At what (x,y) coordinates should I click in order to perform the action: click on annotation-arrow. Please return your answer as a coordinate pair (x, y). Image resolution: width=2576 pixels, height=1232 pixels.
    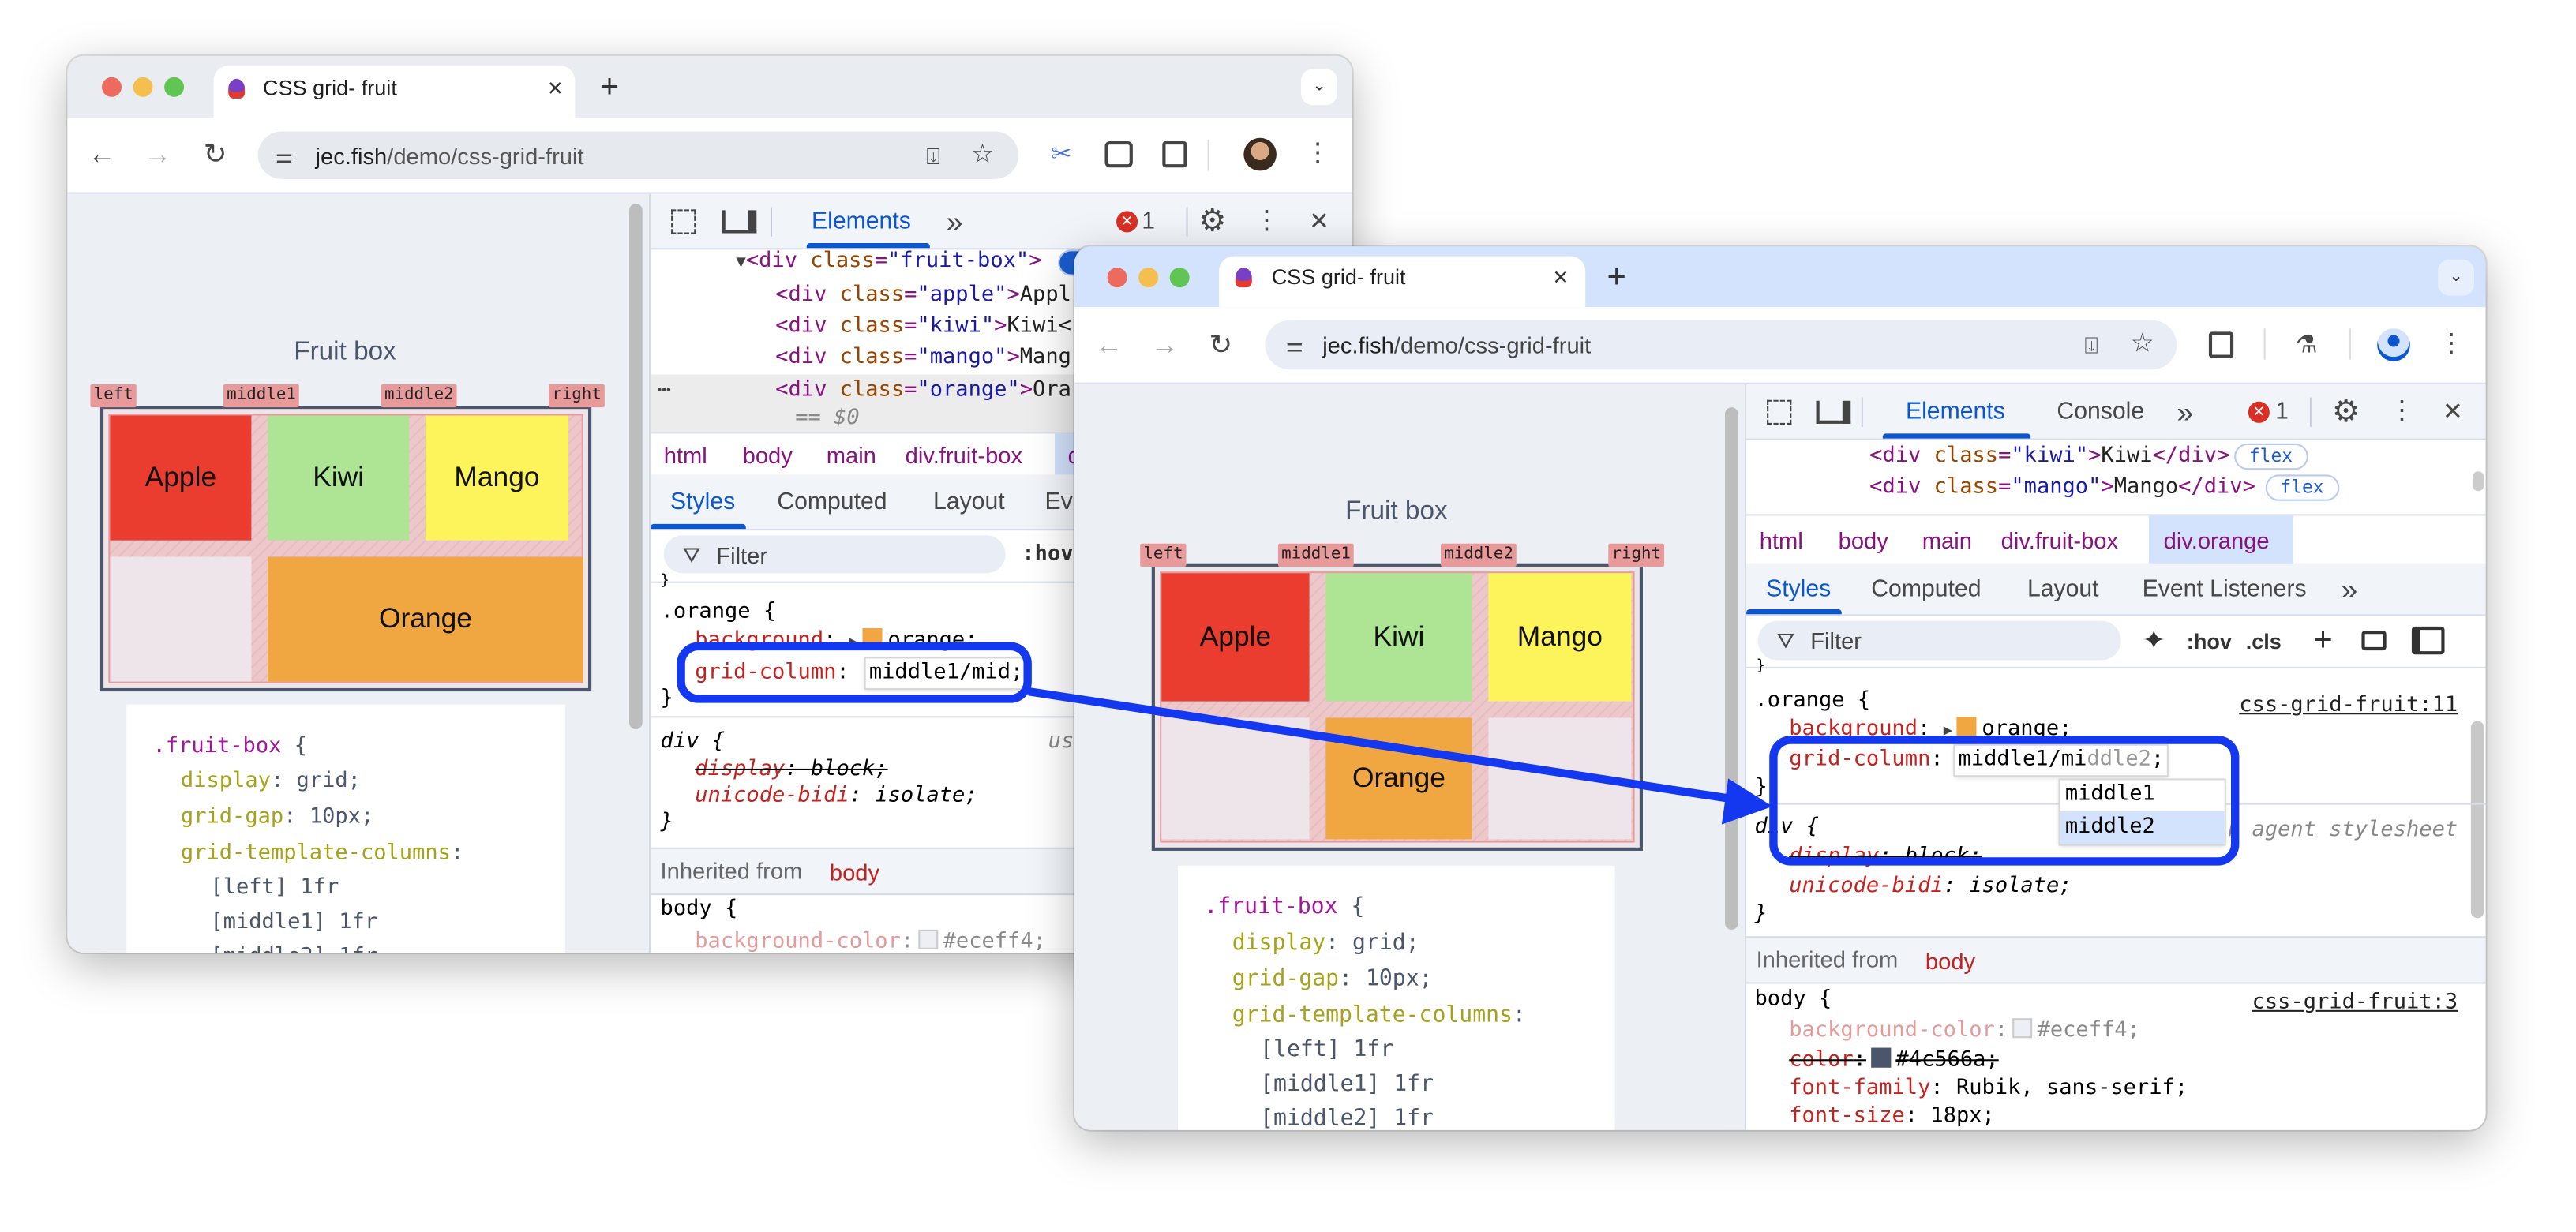
    Looking at the image, I should click on (1400, 756).